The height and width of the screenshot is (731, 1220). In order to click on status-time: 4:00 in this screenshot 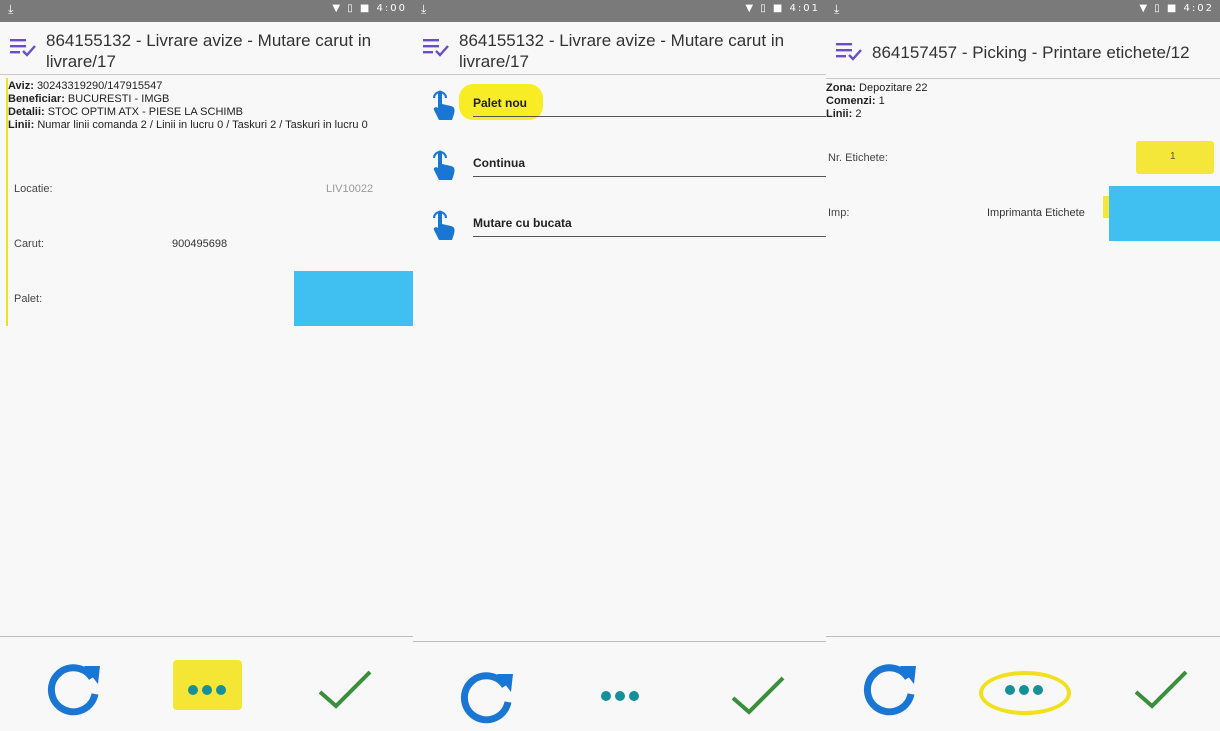, I will do `click(391, 8)`.